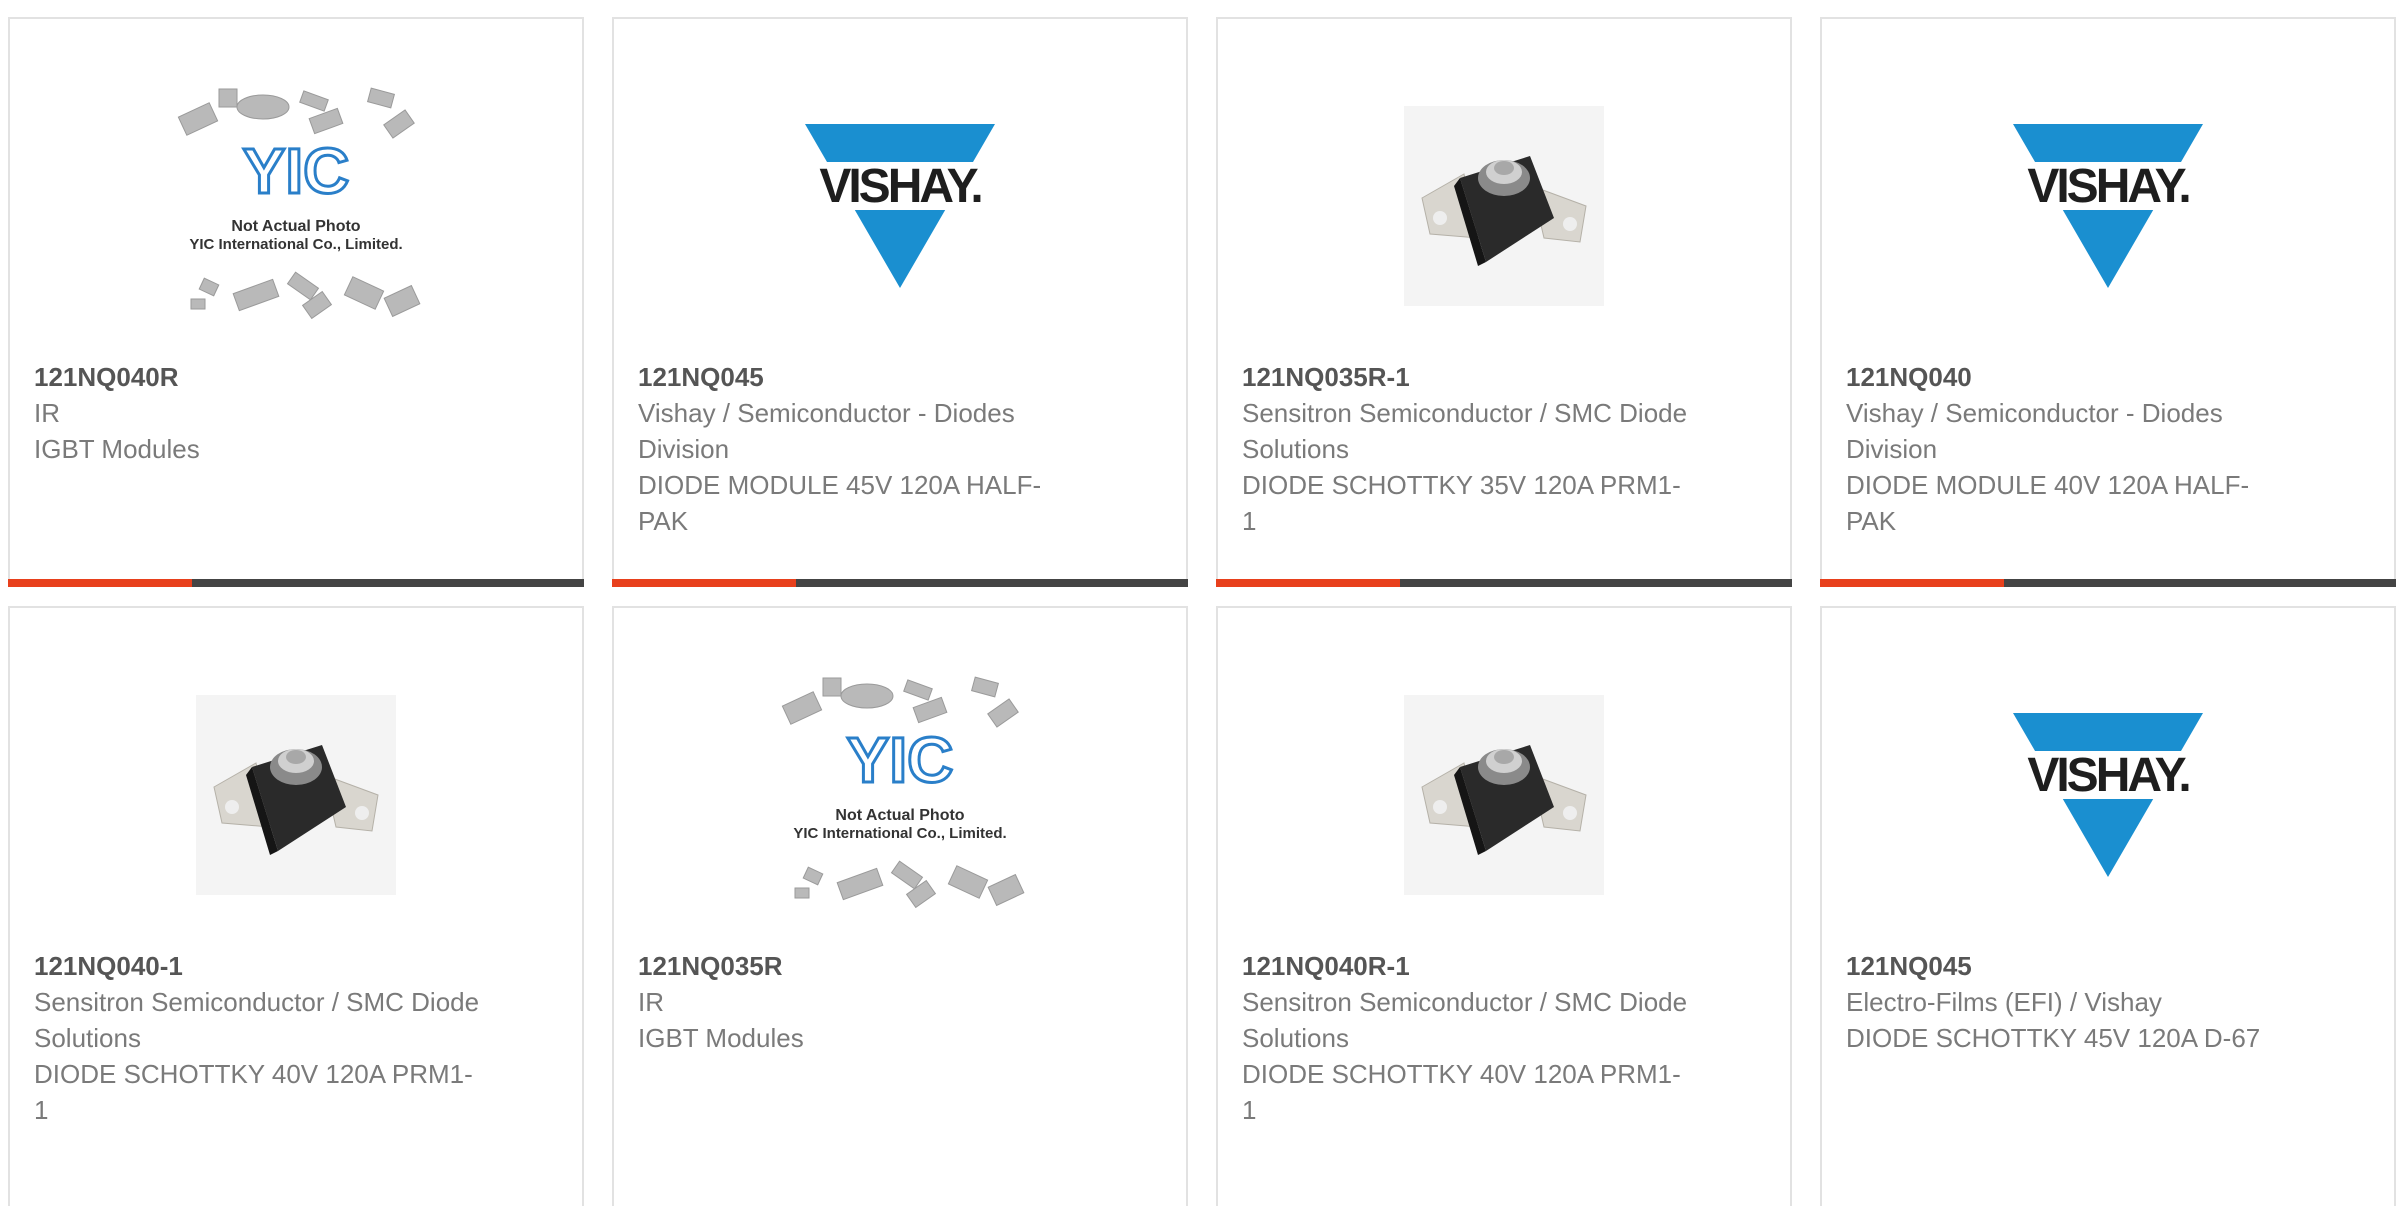 Image resolution: width=2400 pixels, height=1206 pixels. I want to click on manufacturer: Electro-Films (EFI) / Vishay, so click(2004, 1002).